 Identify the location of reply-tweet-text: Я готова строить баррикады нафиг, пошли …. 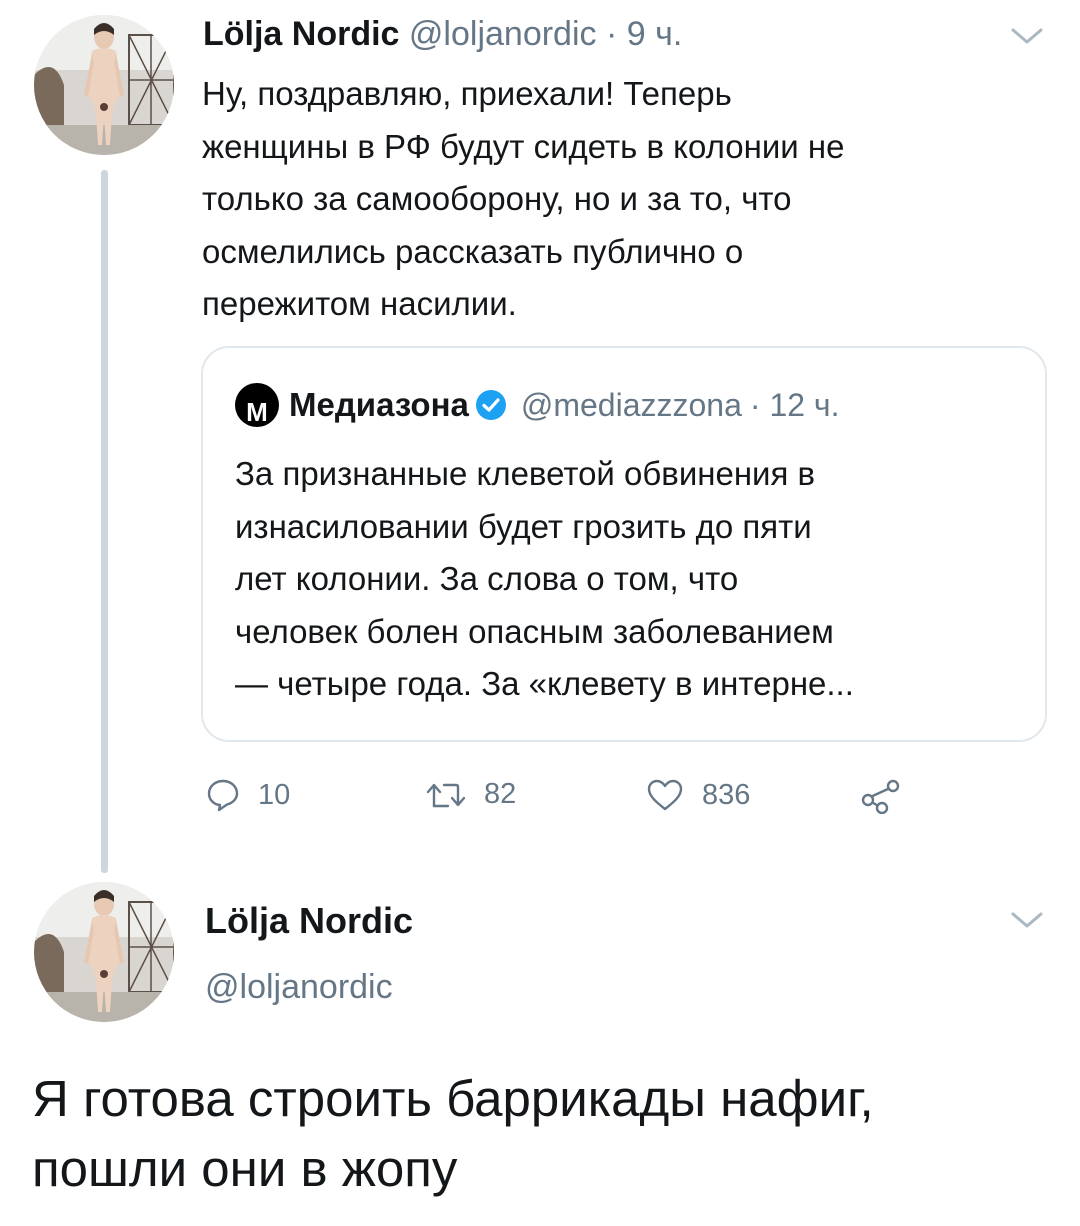
(547, 1134).